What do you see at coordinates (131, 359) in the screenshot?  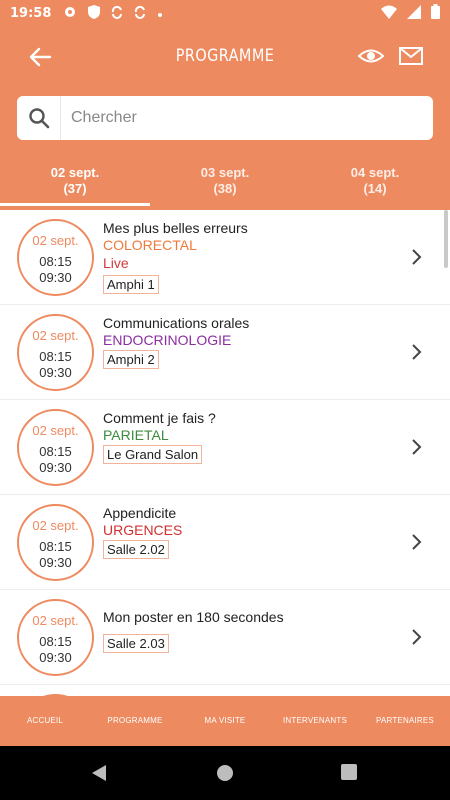 I see `session-room: Amphi 2` at bounding box center [131, 359].